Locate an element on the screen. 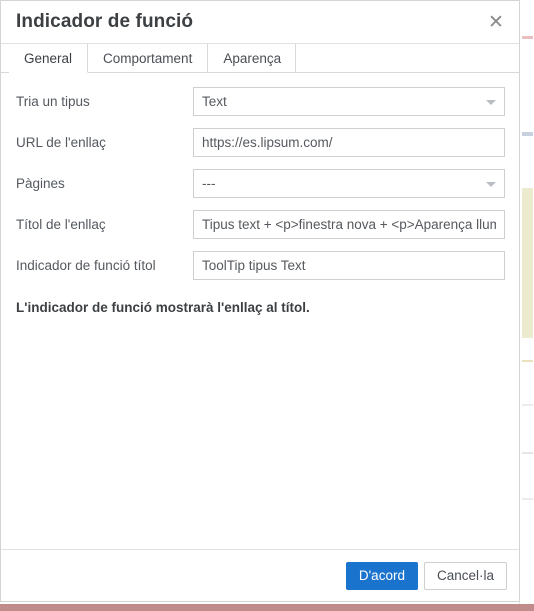 This screenshot has width=534, height=611. form-row-pages: Pàgines --- is located at coordinates (260, 183).